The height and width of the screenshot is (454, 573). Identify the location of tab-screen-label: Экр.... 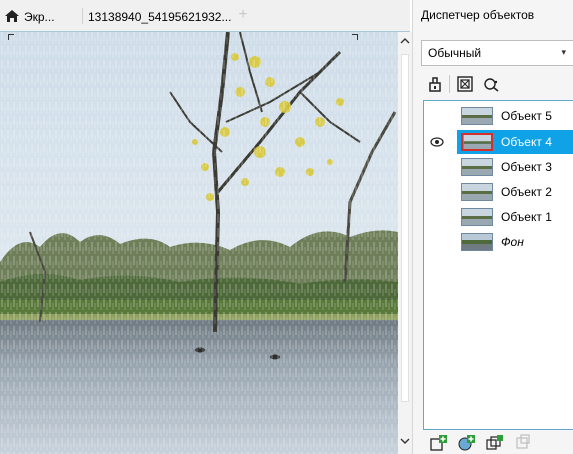
(39, 17).